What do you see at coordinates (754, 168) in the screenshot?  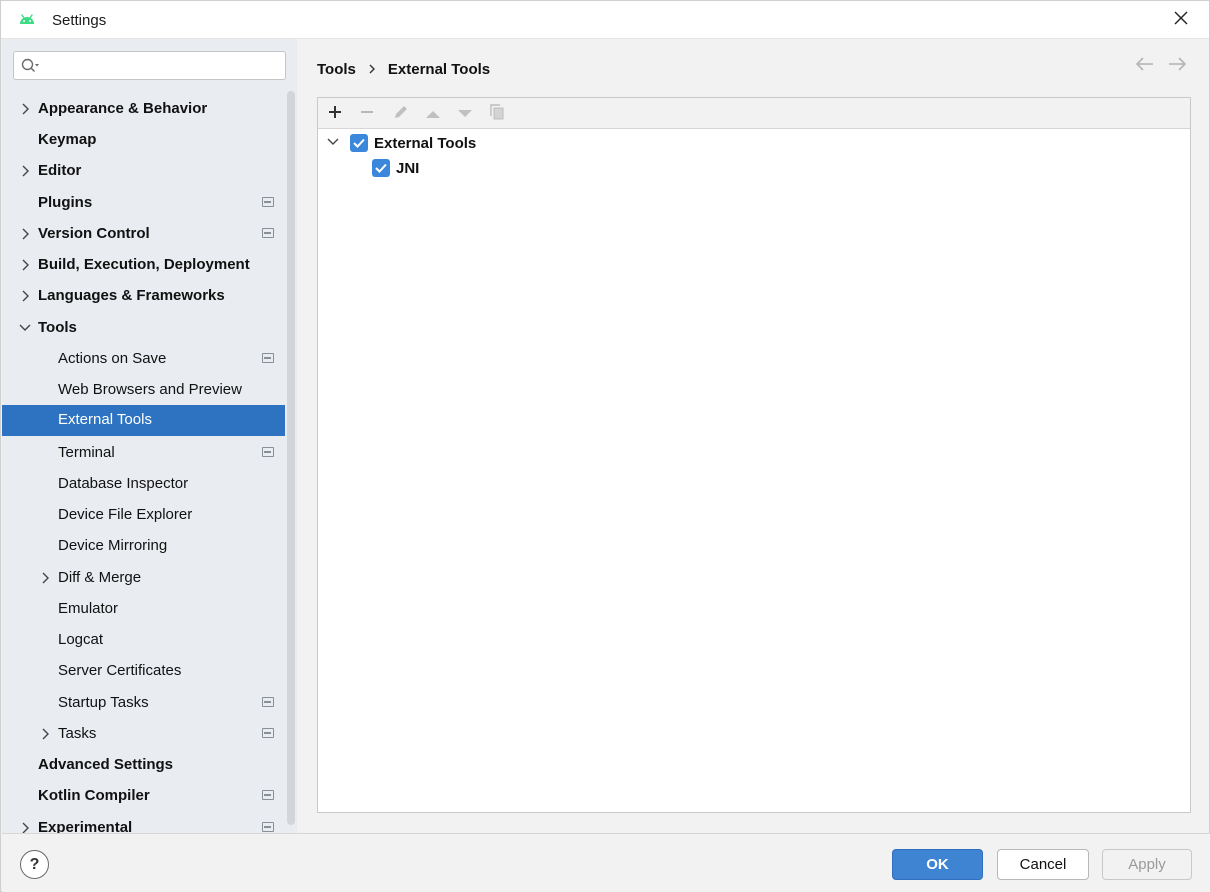 I see `tree-row-jni: JNI` at bounding box center [754, 168].